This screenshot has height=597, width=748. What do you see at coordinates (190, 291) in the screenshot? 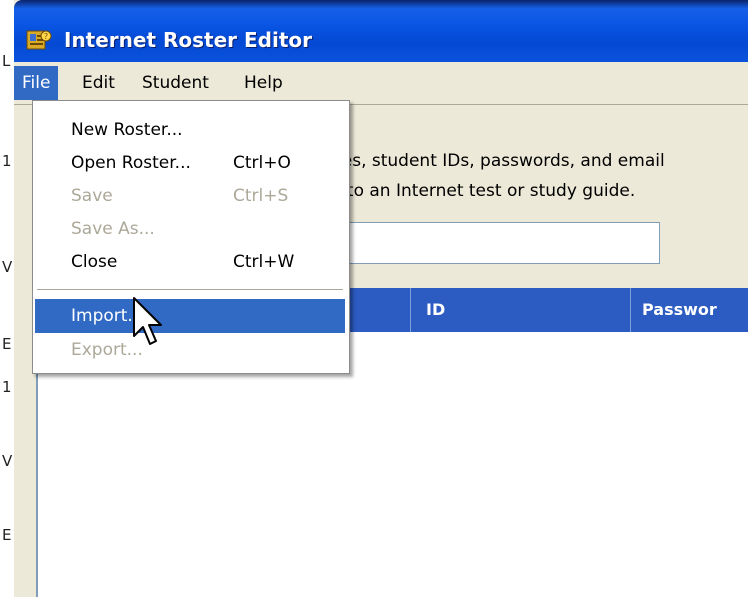
I see `menu-divider` at bounding box center [190, 291].